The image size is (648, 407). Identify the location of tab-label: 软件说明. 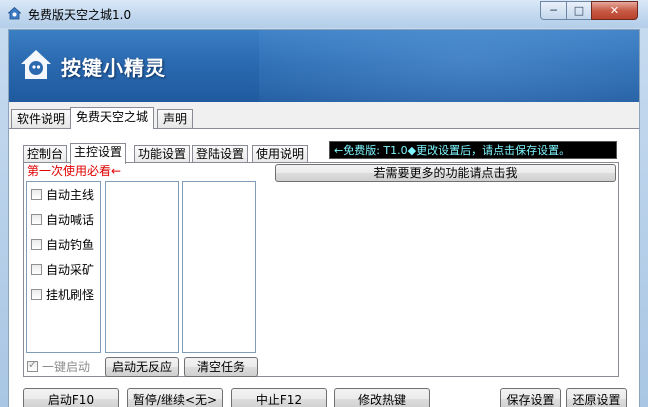
(41, 119).